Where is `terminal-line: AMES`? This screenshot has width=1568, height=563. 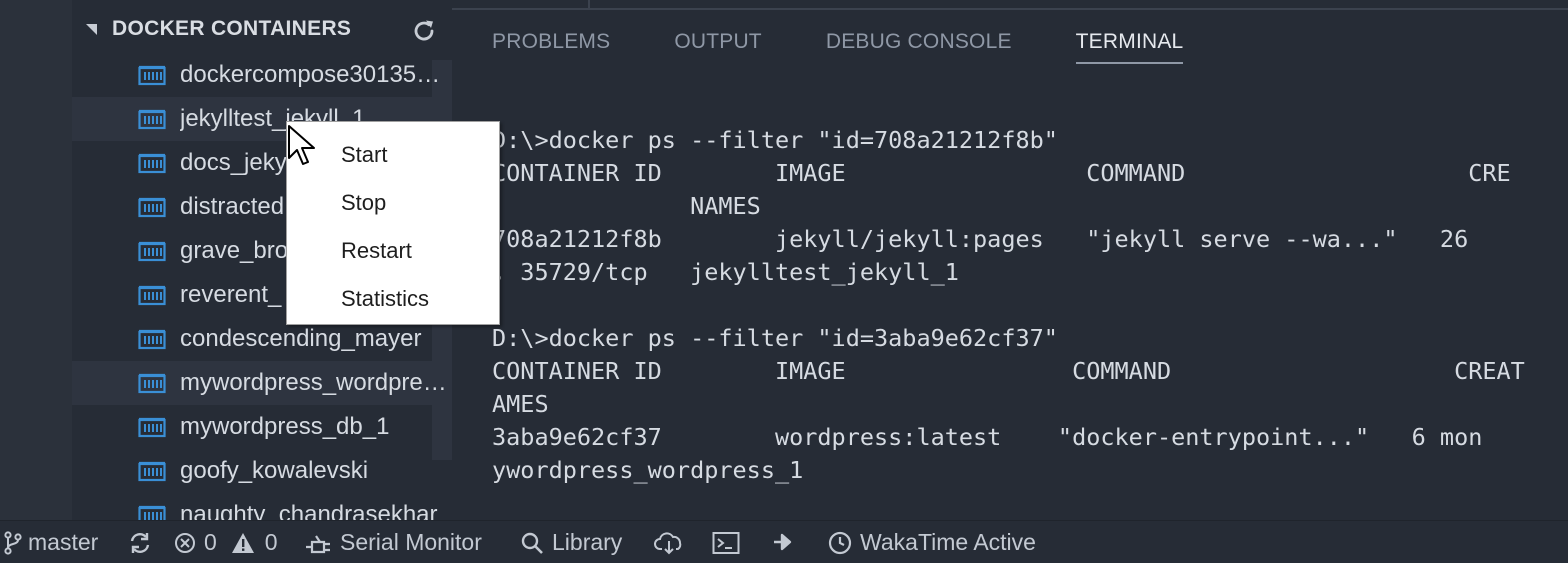
terminal-line: AMES is located at coordinates (520, 404).